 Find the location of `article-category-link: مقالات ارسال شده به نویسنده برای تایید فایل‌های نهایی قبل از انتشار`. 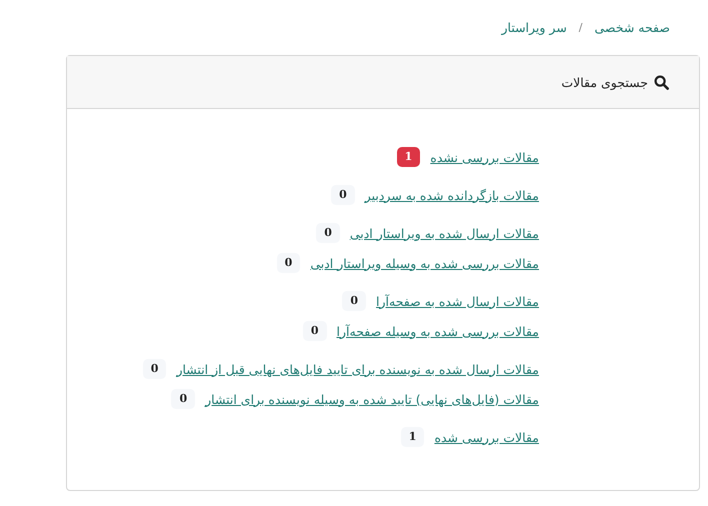

article-category-link: مقالات ارسال شده به نویسنده برای تایید فایل‌های نهایی قبل از انتشار is located at coordinates (357, 369).